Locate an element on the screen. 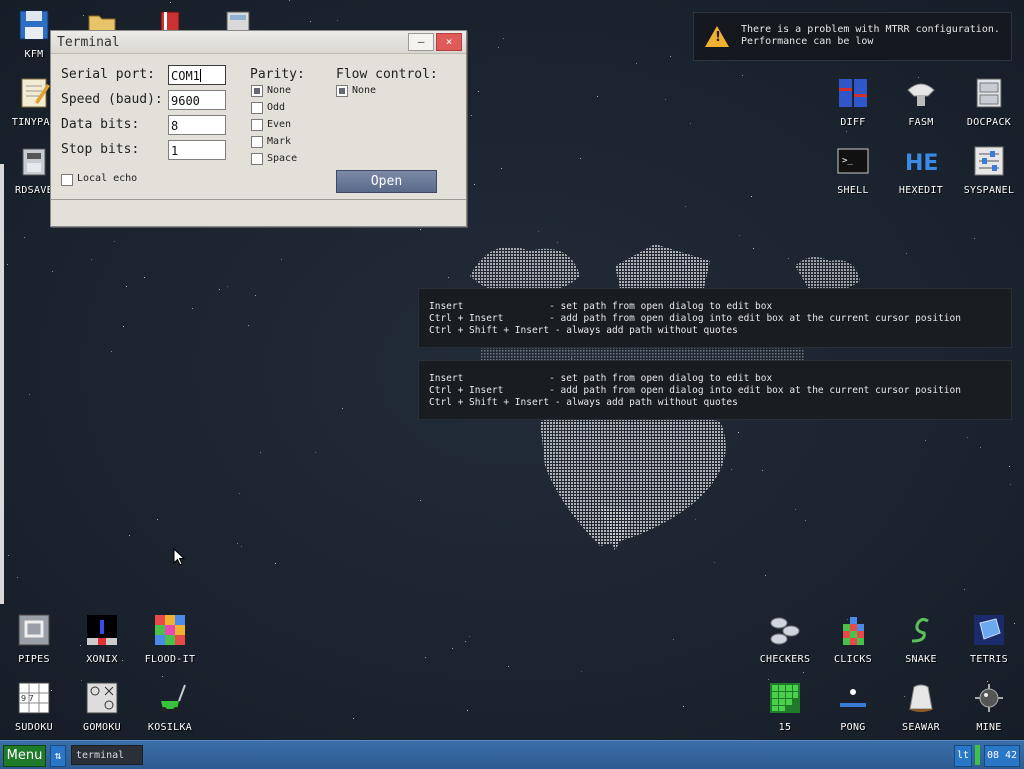 The width and height of the screenshot is (1024, 769). desktop-icon-pipes: PIPES is located at coordinates (34, 645).